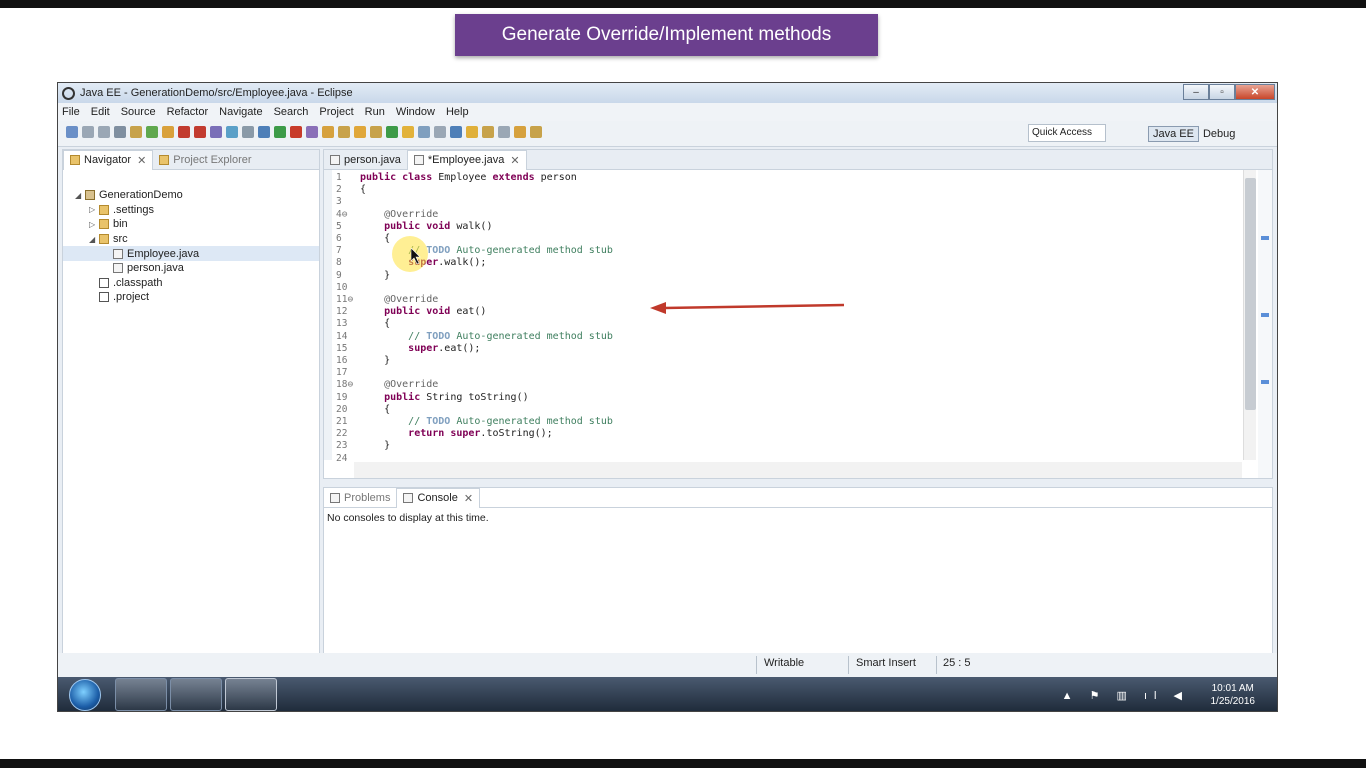 The image size is (1366, 768). Describe the element at coordinates (336, 112) in the screenshot. I see `menu-project: Project` at that location.